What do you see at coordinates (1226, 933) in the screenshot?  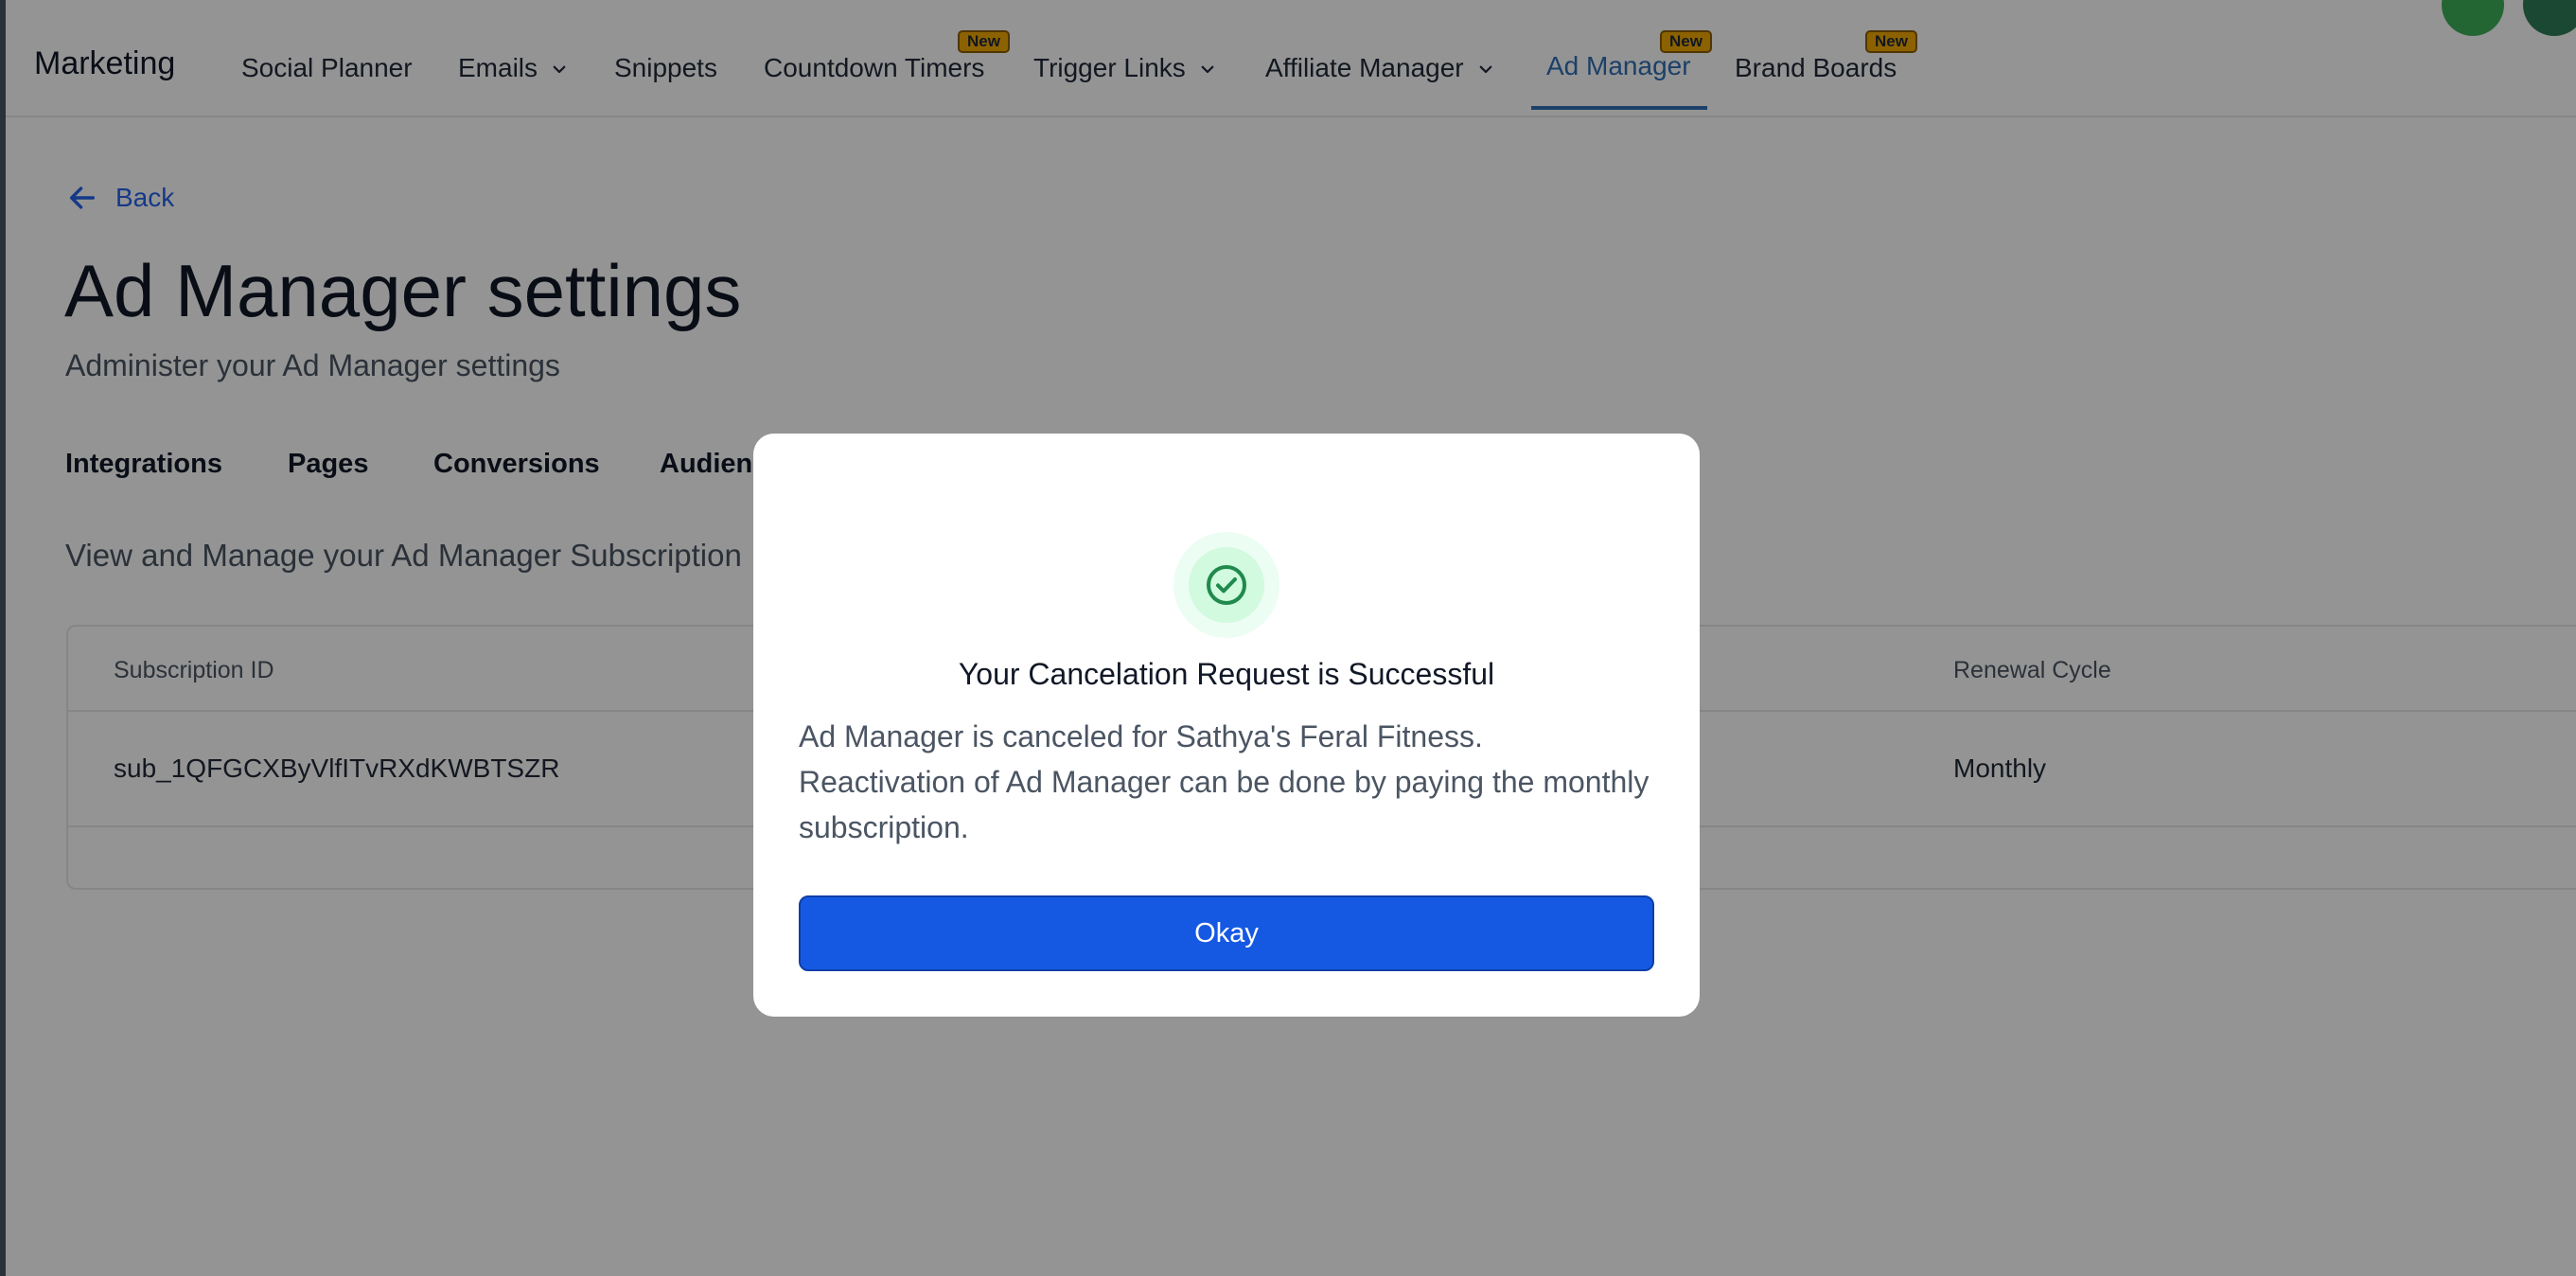 I see `okay-button: Okay` at bounding box center [1226, 933].